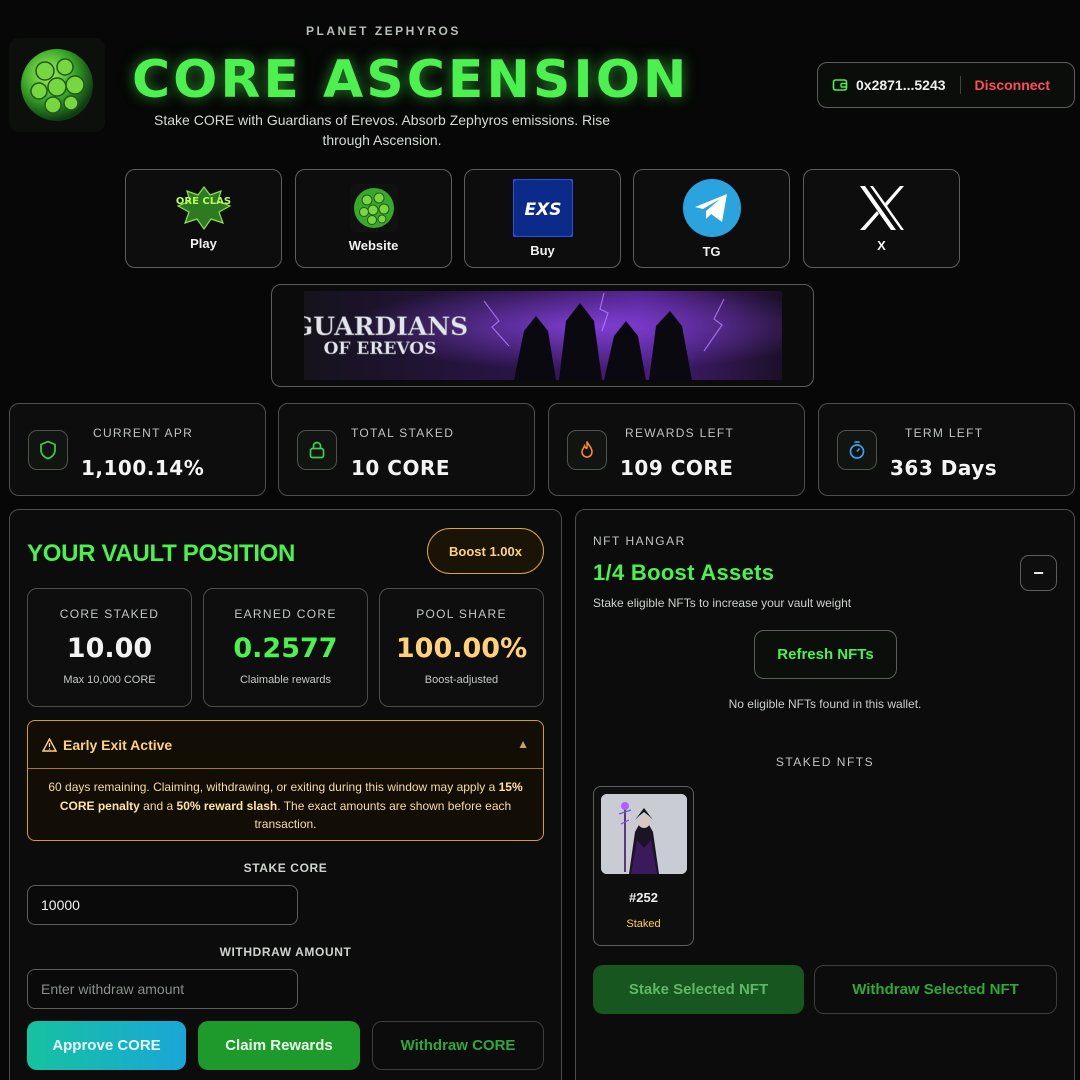  What do you see at coordinates (644, 834) in the screenshot?
I see `nft-thumbnail` at bounding box center [644, 834].